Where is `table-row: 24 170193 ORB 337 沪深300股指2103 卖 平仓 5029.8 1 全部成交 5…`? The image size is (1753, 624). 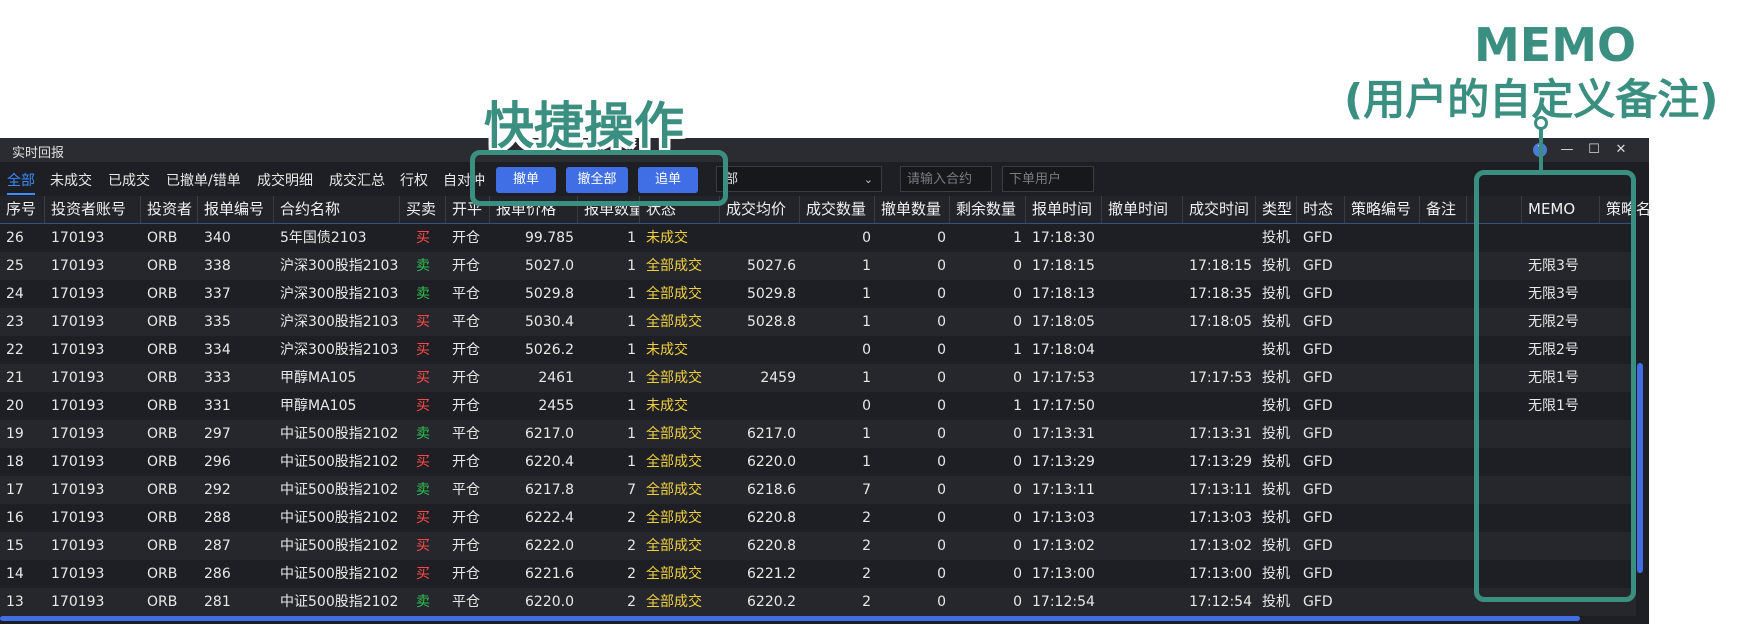
table-row: 24 170193 ORB 337 沪深300股指2103 卖 平仓 5029.8 1 全部成交 5… is located at coordinates (818, 294).